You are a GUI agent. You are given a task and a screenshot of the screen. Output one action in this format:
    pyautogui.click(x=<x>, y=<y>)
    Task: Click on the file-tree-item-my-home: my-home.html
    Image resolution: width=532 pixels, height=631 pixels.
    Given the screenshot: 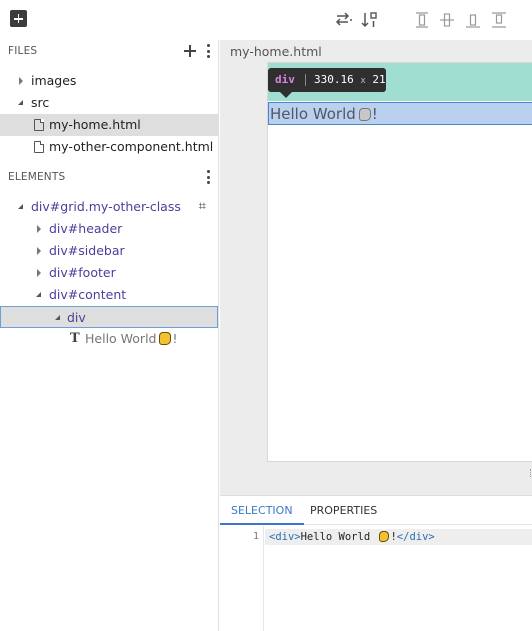 What is the action you would take?
    pyautogui.click(x=109, y=125)
    